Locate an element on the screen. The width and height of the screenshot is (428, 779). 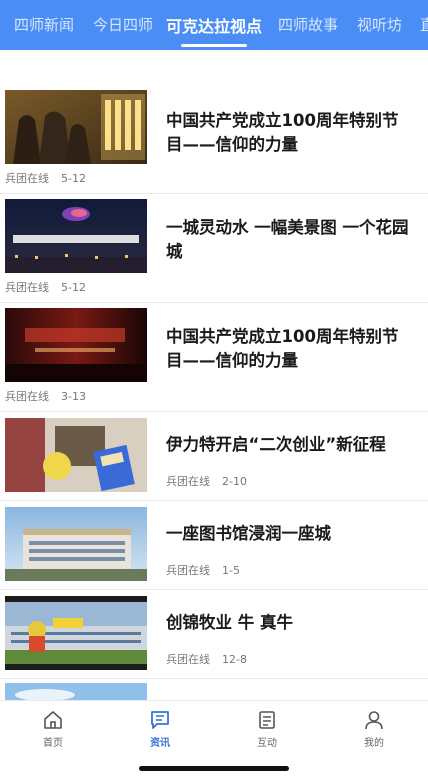
tab-live: 直 is located at coordinates (424, 24).